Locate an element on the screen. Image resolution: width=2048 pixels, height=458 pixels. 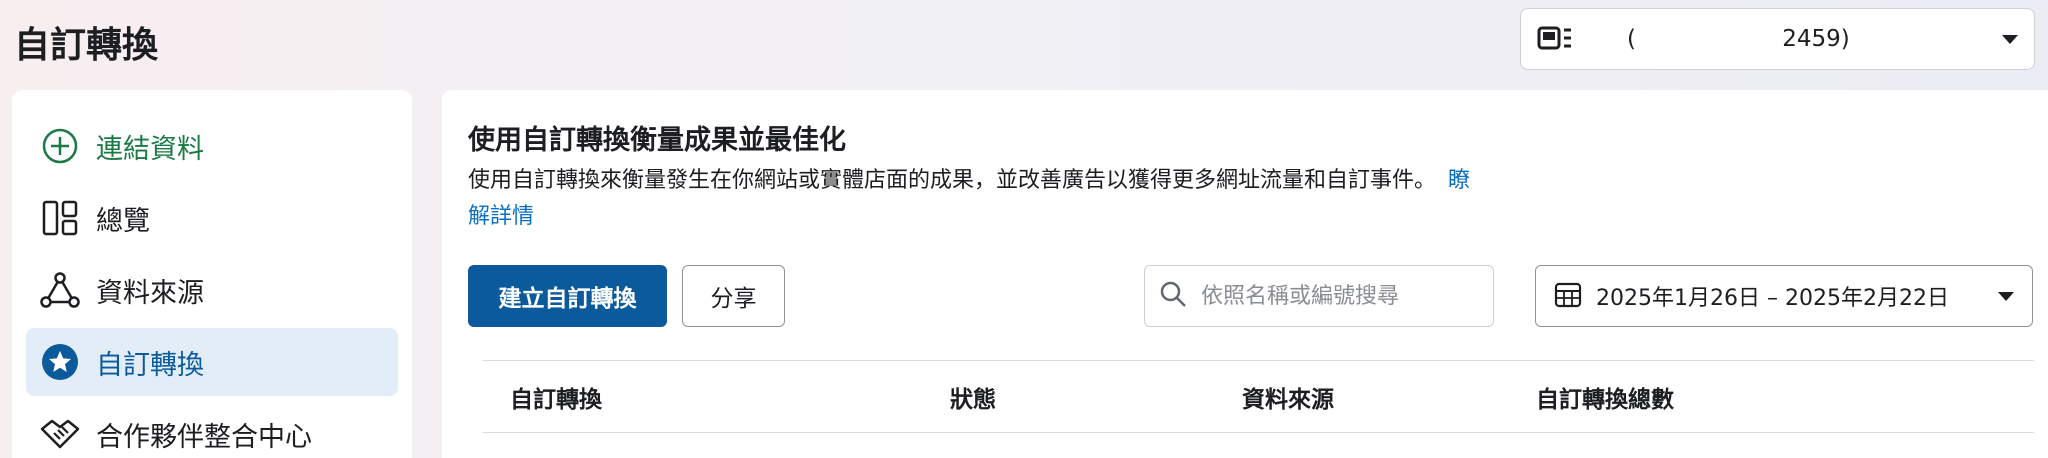
account-selector: ( 2459) is located at coordinates (1777, 39).